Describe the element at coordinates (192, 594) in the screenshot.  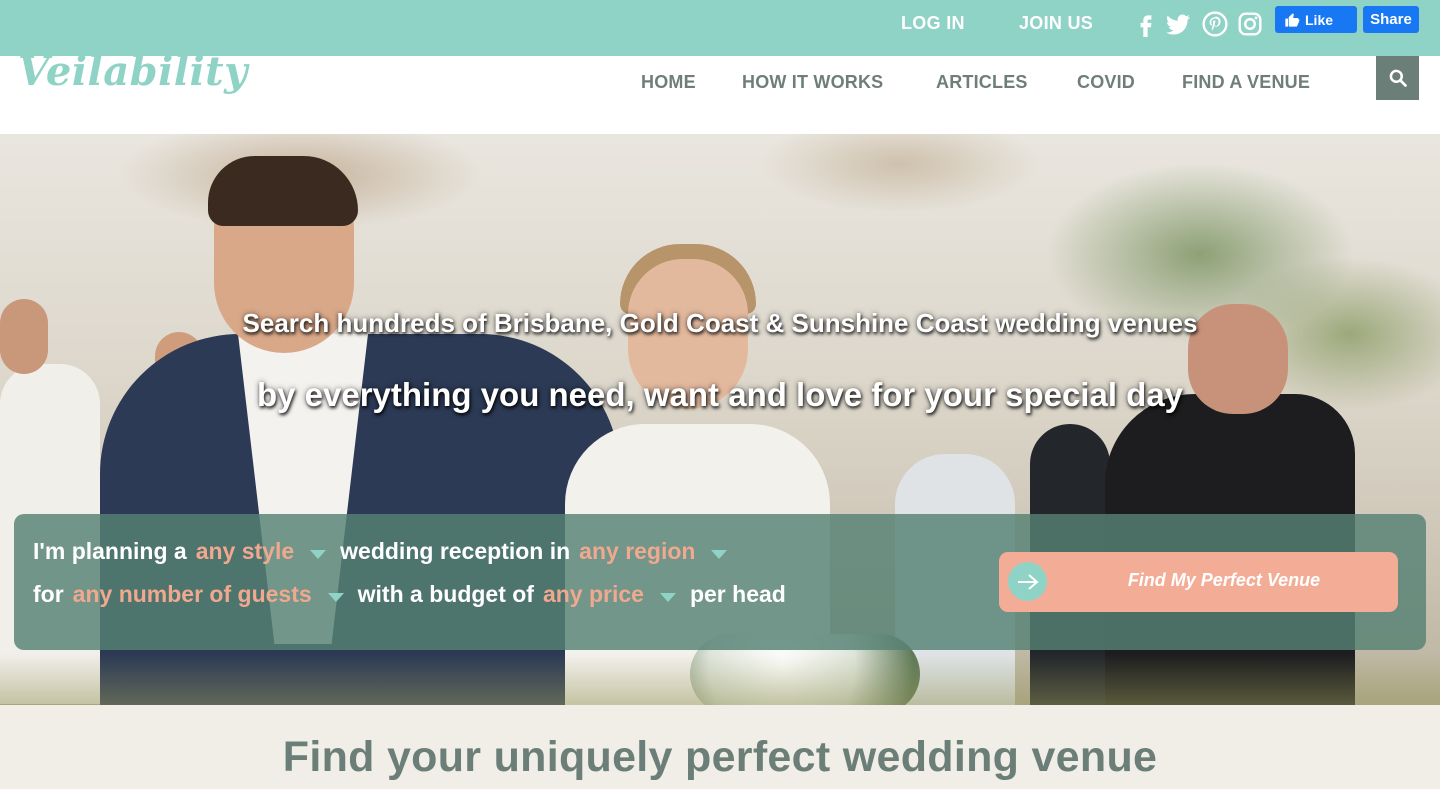
I see `guests-dropdown-value: any number of guests` at that location.